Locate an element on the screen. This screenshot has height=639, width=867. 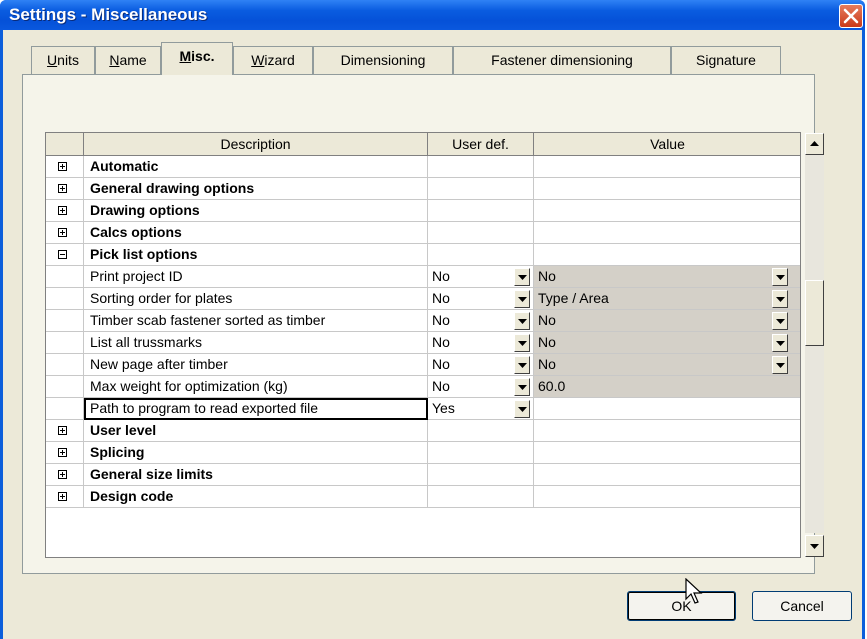
tab-dimensioning: Dimensioning is located at coordinates (383, 60).